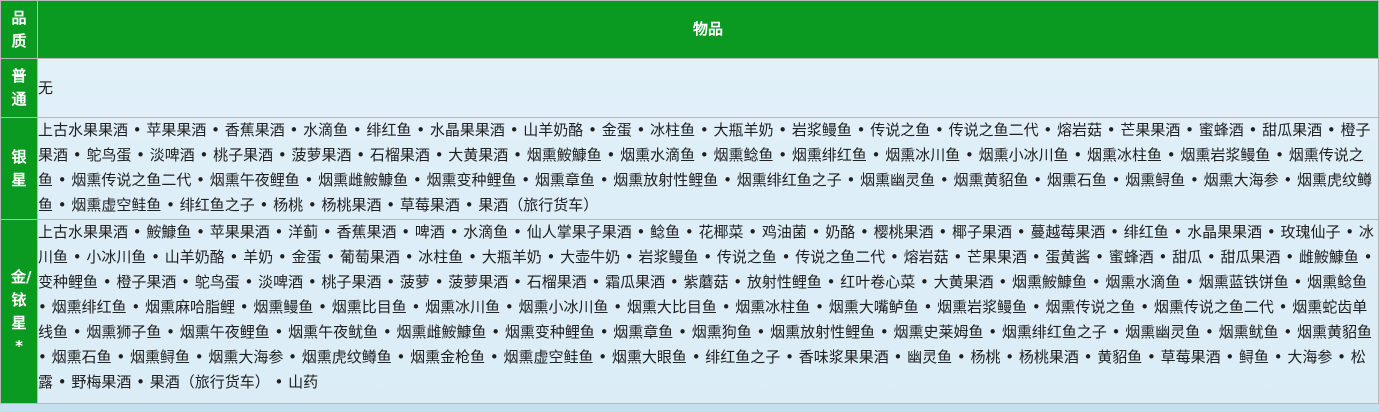 The image size is (1379, 412). I want to click on header-quality: 品质, so click(19, 29).